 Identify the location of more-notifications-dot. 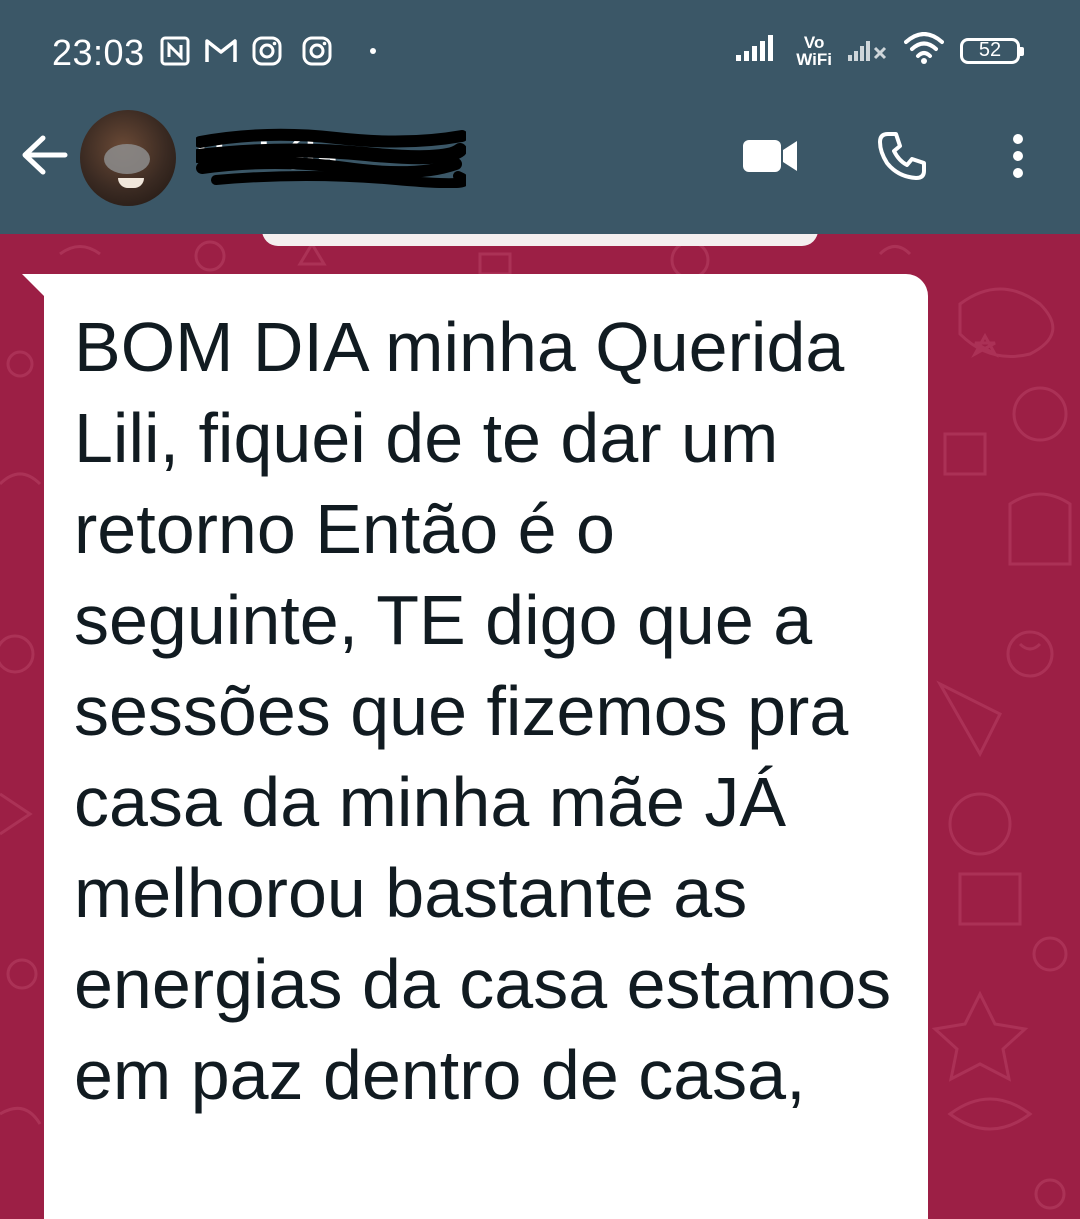
(373, 51).